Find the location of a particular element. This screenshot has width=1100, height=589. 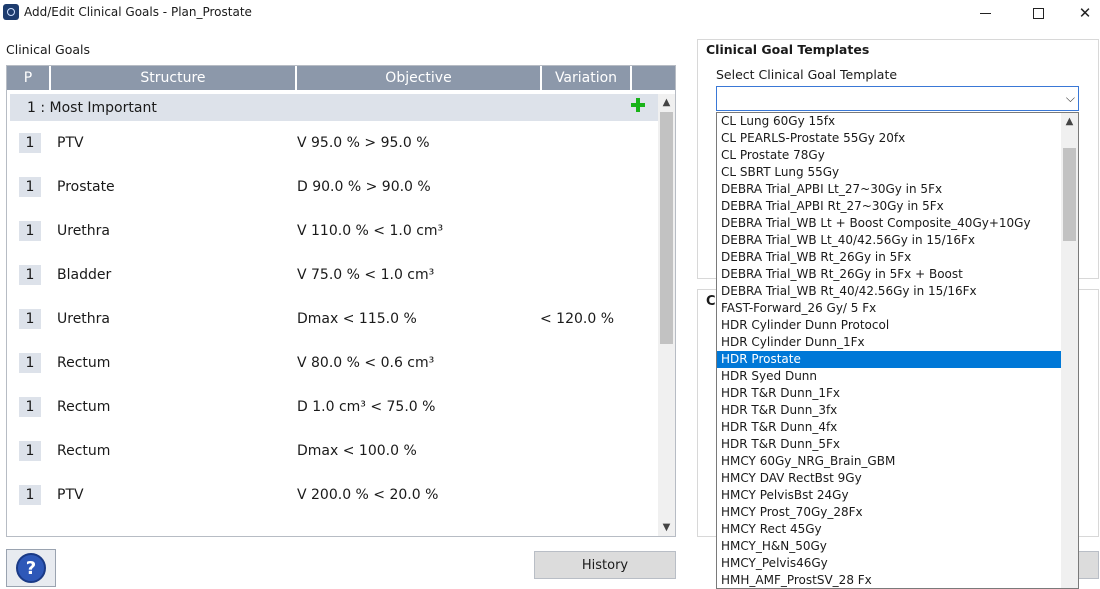

column-header-objective: Objective is located at coordinates (419, 78).